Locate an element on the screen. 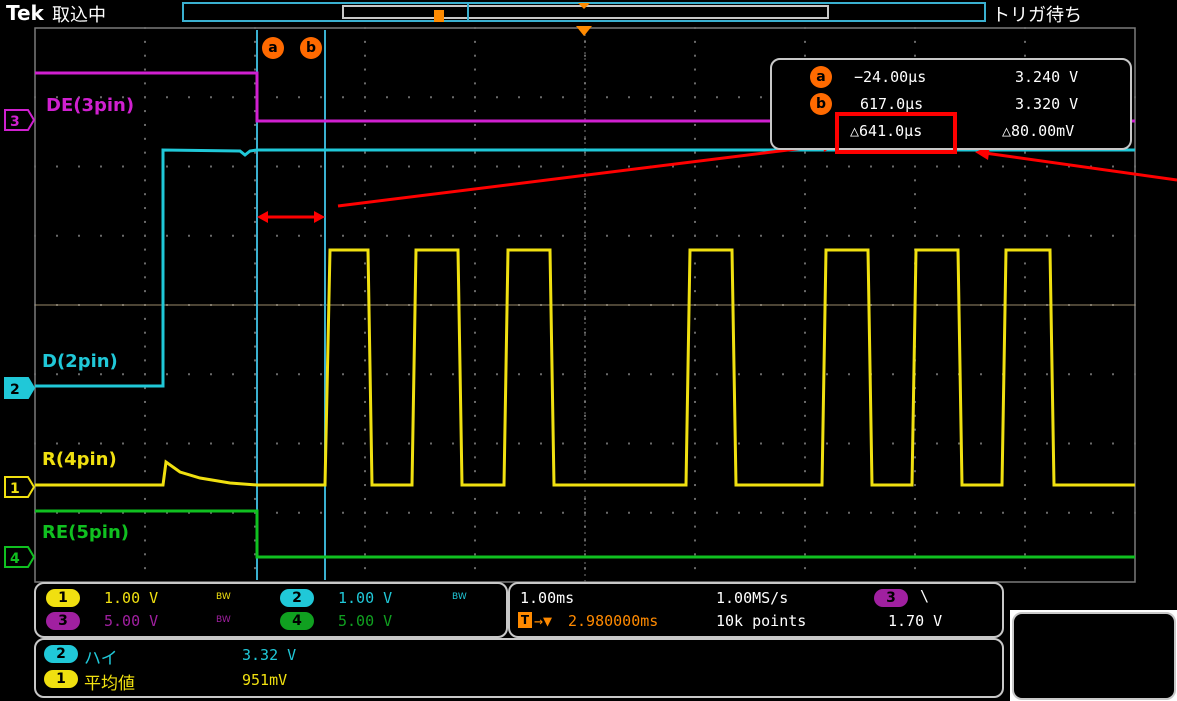  delta-volt: △80.00mV is located at coordinates (1038, 131).